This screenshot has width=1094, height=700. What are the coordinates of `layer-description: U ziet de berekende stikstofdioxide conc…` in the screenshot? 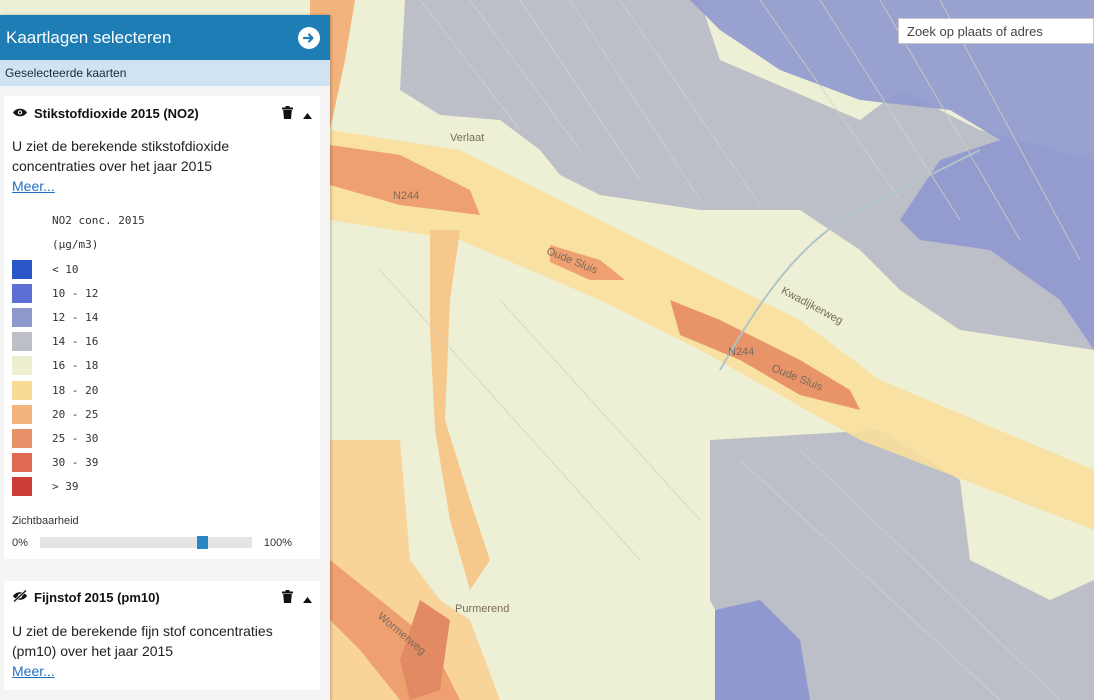 It's located at (121, 156).